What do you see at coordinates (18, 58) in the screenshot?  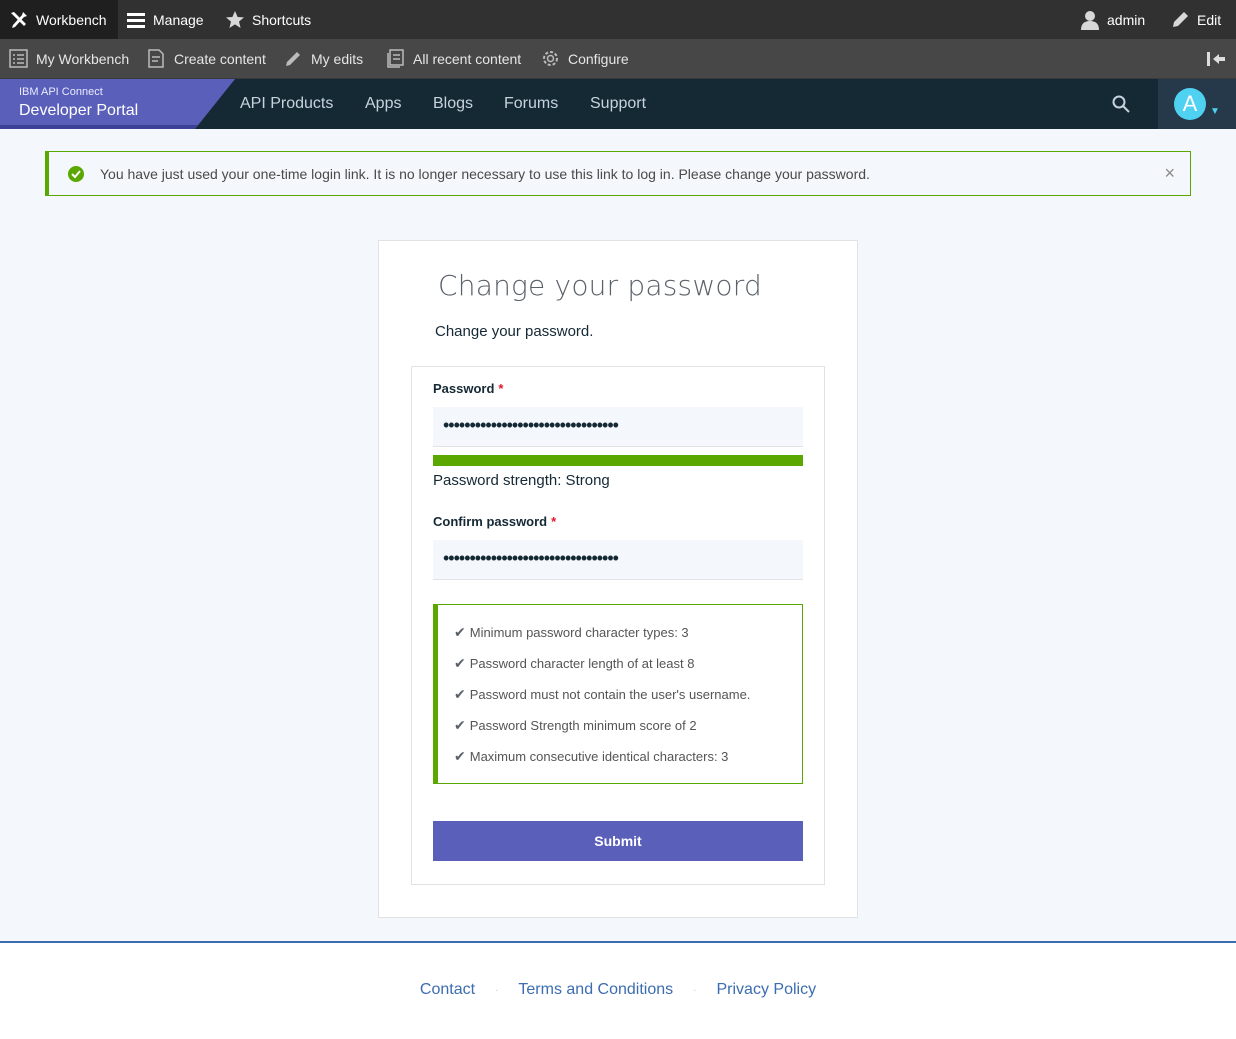 I see `checklist-icon` at bounding box center [18, 58].